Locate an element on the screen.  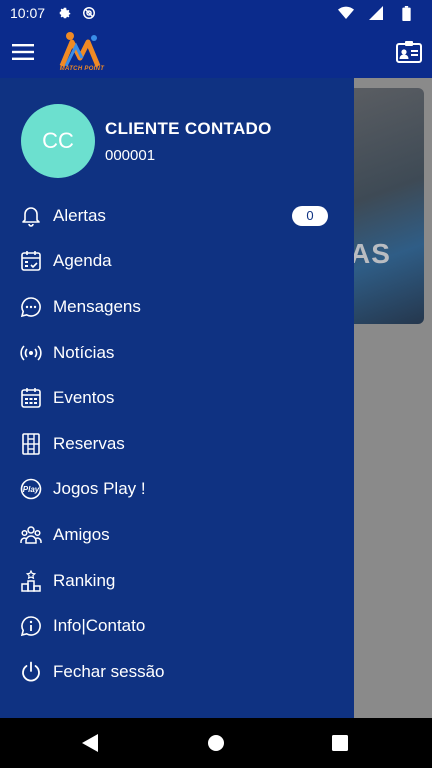
home-circle-icon is located at coordinates (216, 743).